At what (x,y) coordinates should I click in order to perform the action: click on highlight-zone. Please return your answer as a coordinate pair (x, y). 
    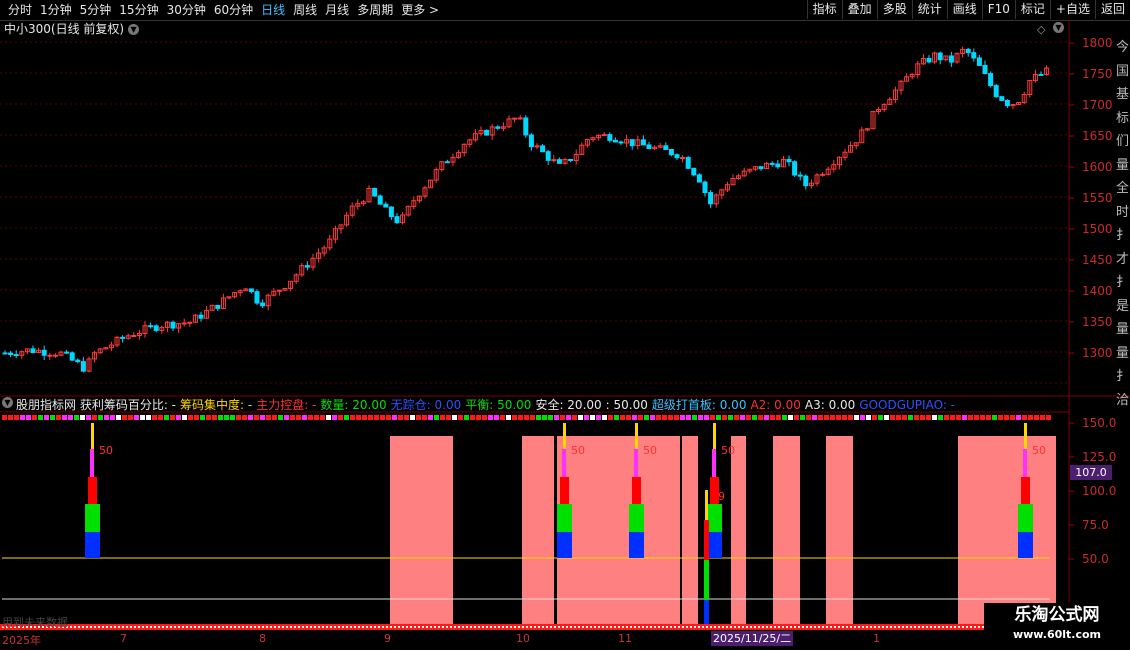
    Looking at the image, I should click on (738, 530).